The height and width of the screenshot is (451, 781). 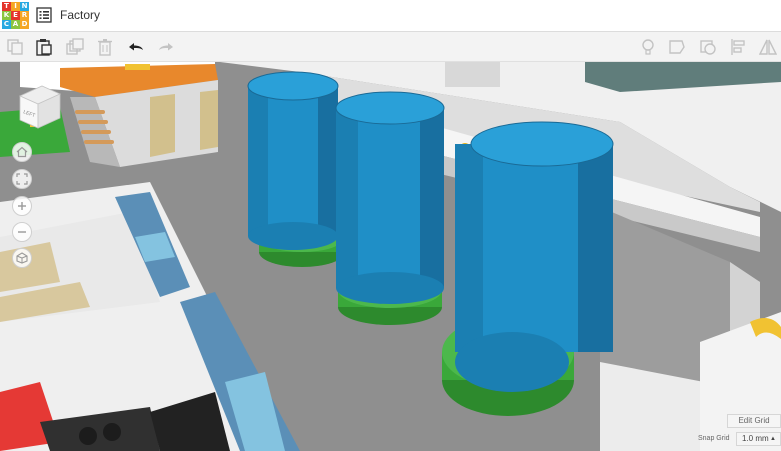 I want to click on snap-grid-value: 1.0 mm, so click(x=755, y=438).